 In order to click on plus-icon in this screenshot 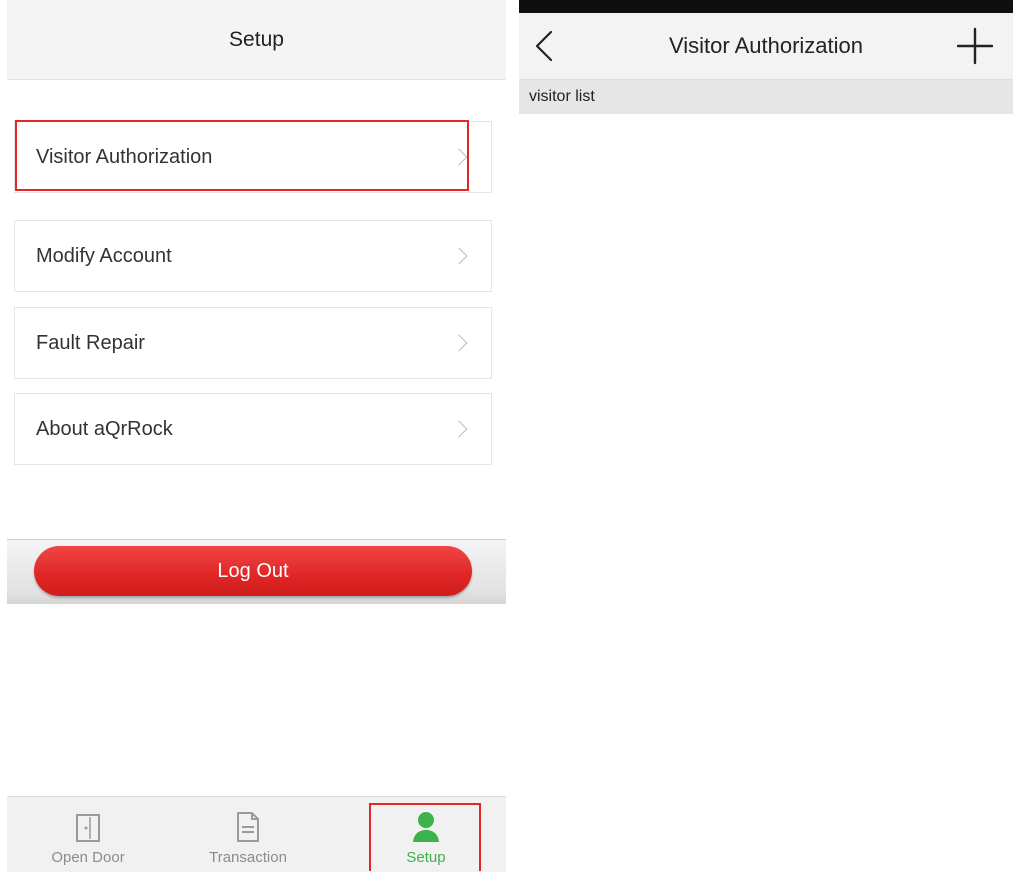, I will do `click(975, 46)`.